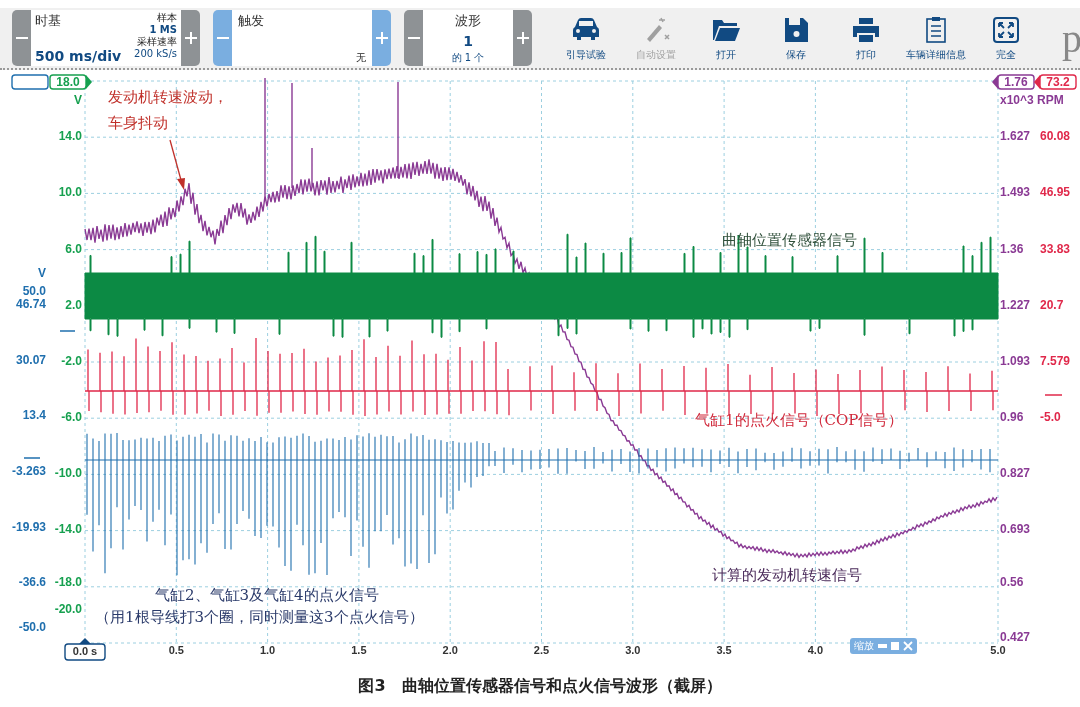 The height and width of the screenshot is (707, 1080). What do you see at coordinates (138, 123) in the screenshot?
I see `annotation-text: 车身抖动` at bounding box center [138, 123].